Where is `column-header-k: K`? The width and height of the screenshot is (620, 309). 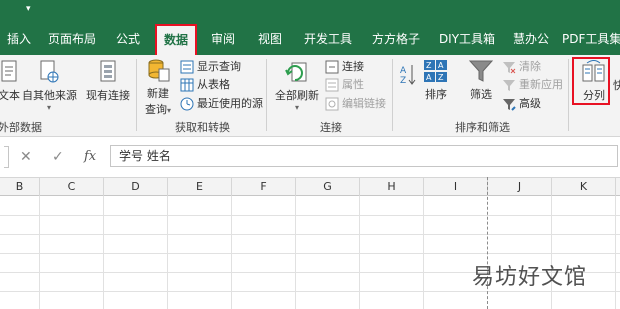 column-header-k: K is located at coordinates (584, 187).